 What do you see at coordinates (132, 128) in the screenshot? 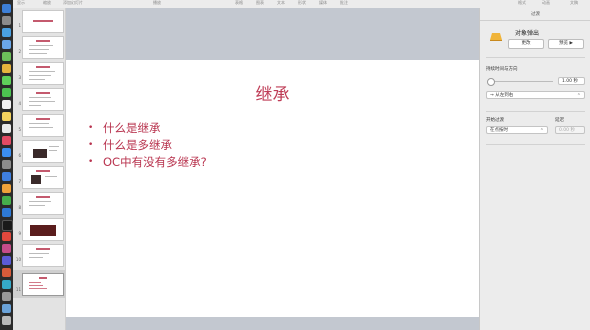
I see `bullet-text: 什么是继承` at bounding box center [132, 128].